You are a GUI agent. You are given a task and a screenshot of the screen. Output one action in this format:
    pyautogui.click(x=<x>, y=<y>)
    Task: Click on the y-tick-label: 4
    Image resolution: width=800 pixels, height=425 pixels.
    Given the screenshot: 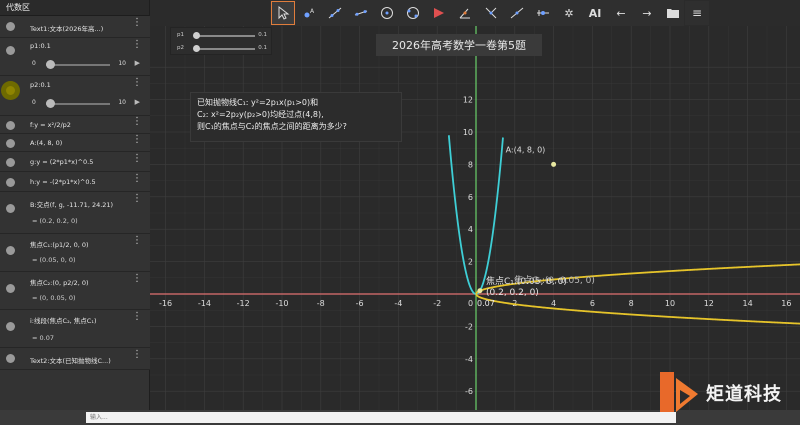 What is the action you would take?
    pyautogui.click(x=470, y=229)
    